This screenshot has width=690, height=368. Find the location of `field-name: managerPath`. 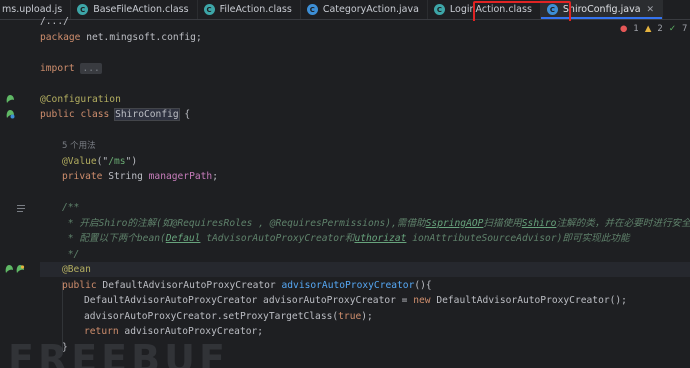

field-name: managerPath is located at coordinates (180, 176).